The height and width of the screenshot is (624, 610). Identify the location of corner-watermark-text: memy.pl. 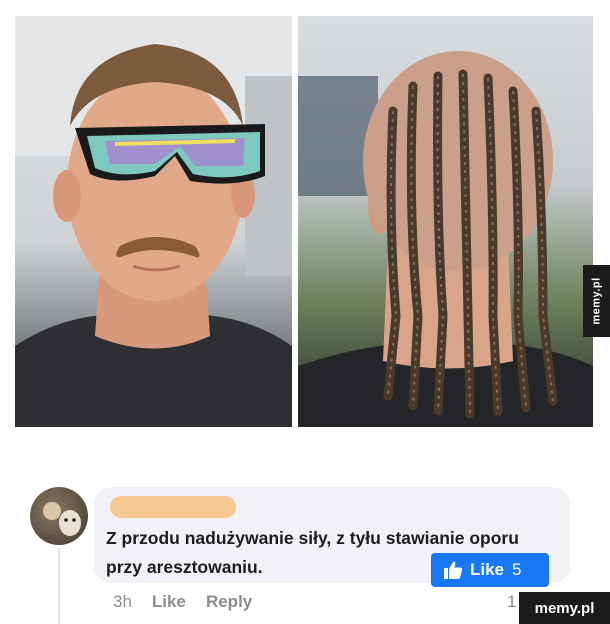
(564, 608).